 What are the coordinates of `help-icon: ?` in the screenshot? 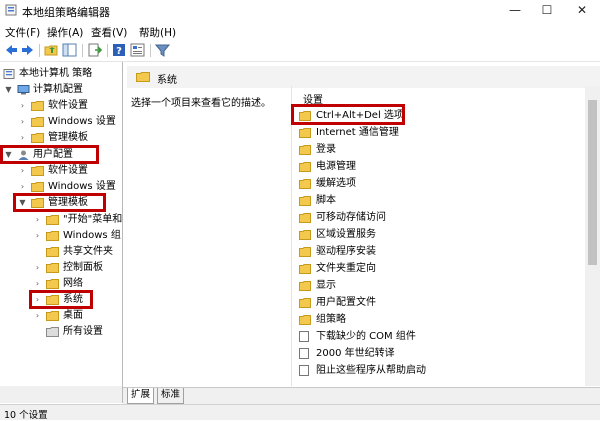 It's located at (119, 50).